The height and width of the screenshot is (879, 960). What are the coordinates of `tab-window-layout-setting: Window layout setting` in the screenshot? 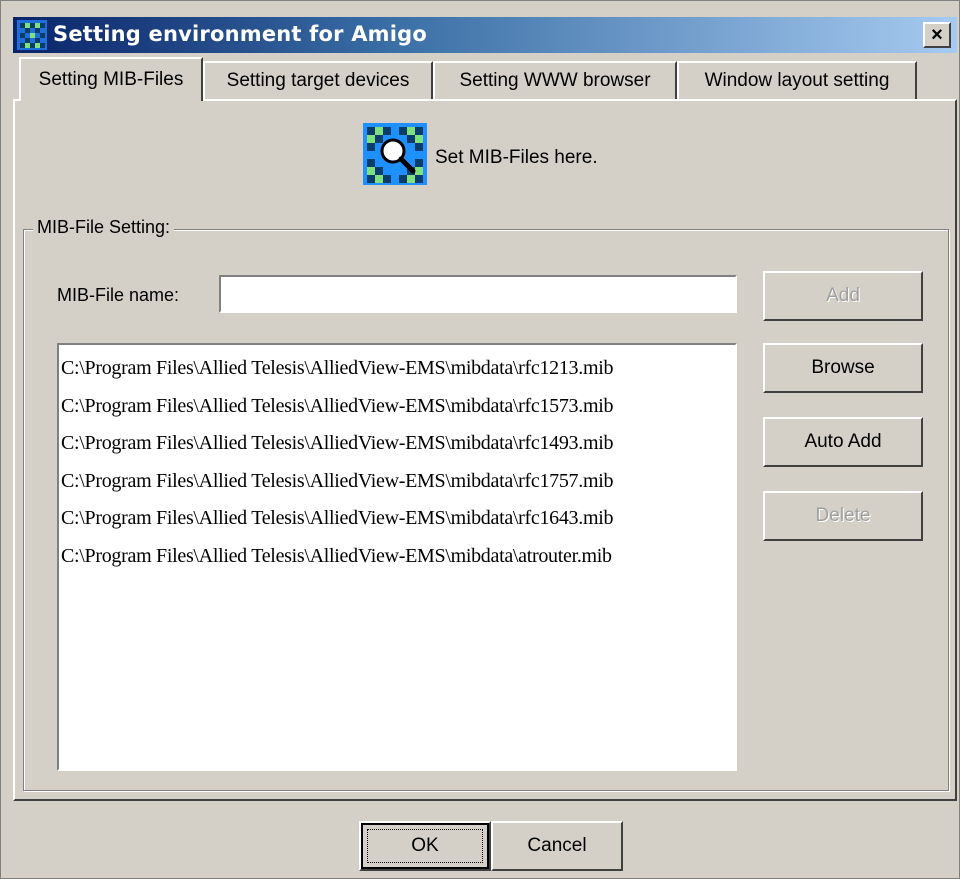 It's located at (797, 80).